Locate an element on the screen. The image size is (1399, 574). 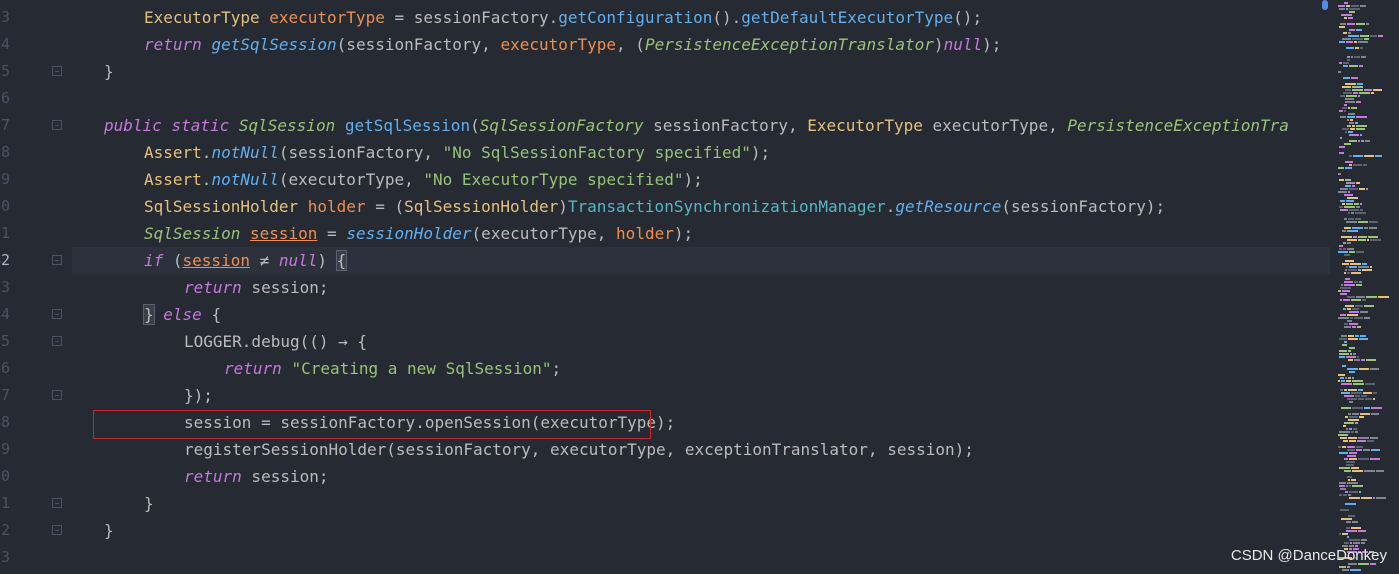
line-number: 35 is located at coordinates (5, 71).